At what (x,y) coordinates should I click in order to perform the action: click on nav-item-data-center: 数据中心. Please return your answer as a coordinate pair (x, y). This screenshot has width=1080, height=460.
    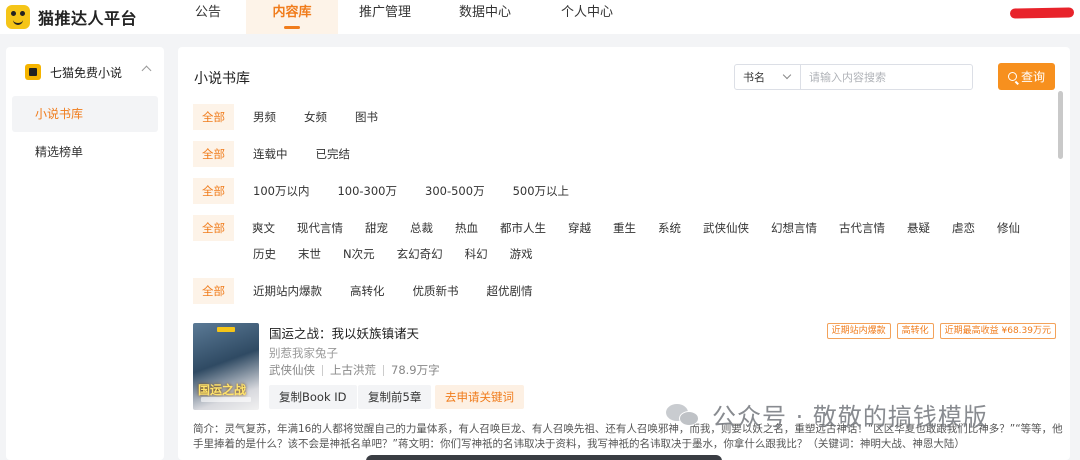
    Looking at the image, I should click on (485, 17).